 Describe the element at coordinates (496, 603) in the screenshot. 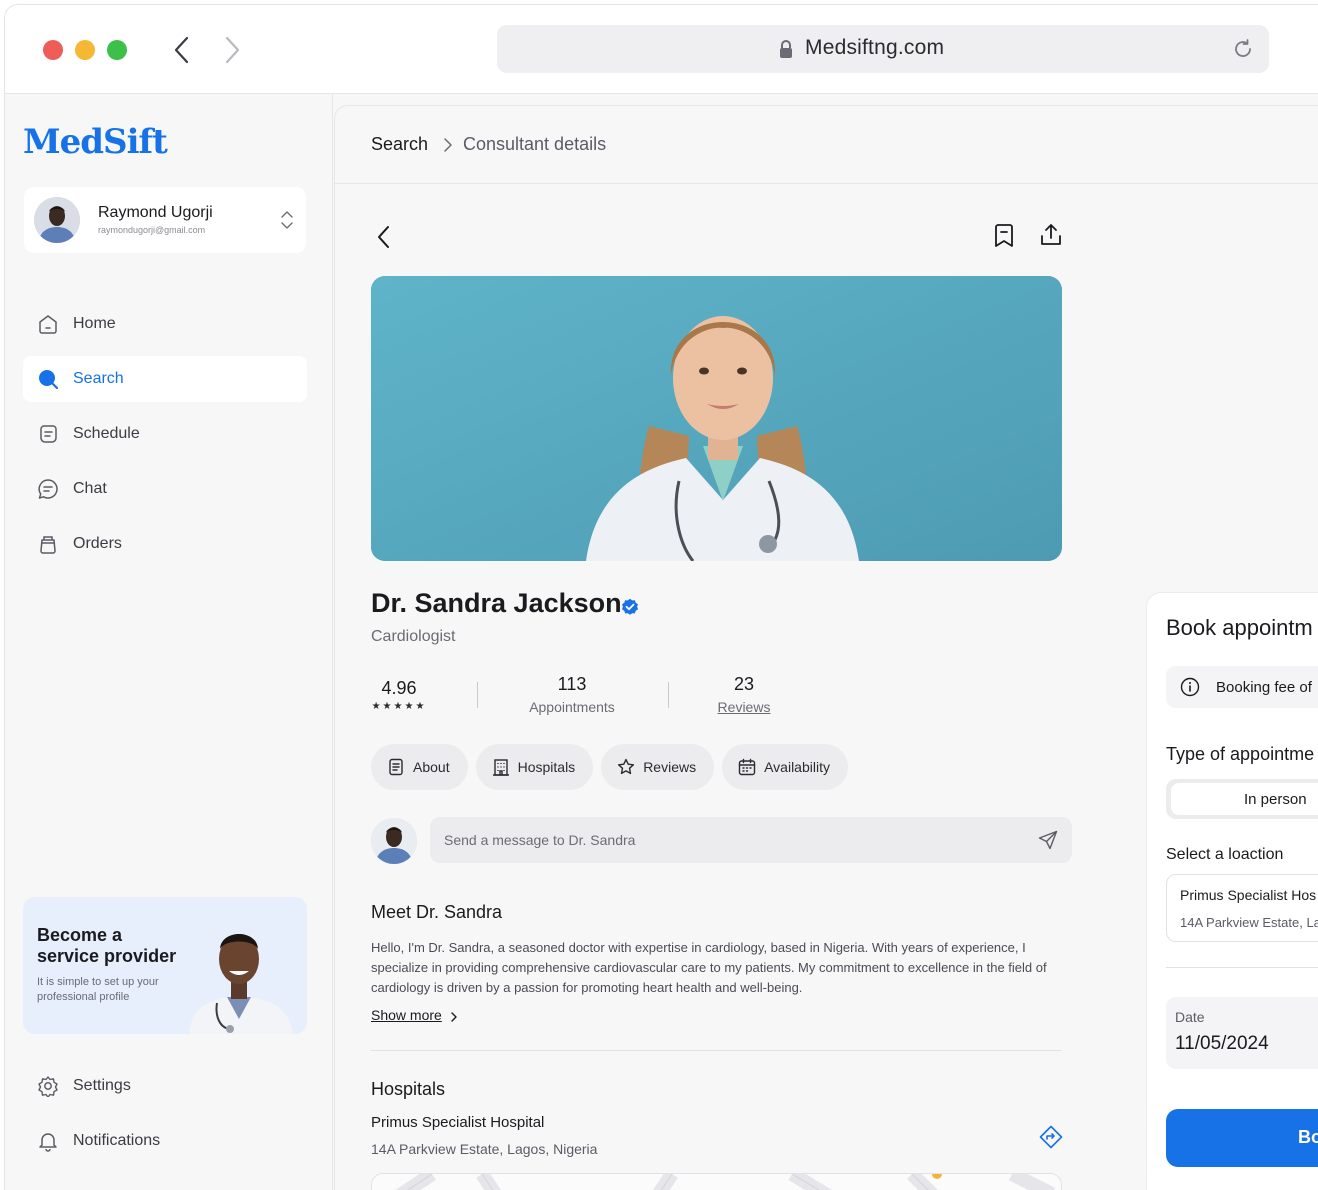

I see `doctor-name: Dr. Sandra Jackson` at that location.